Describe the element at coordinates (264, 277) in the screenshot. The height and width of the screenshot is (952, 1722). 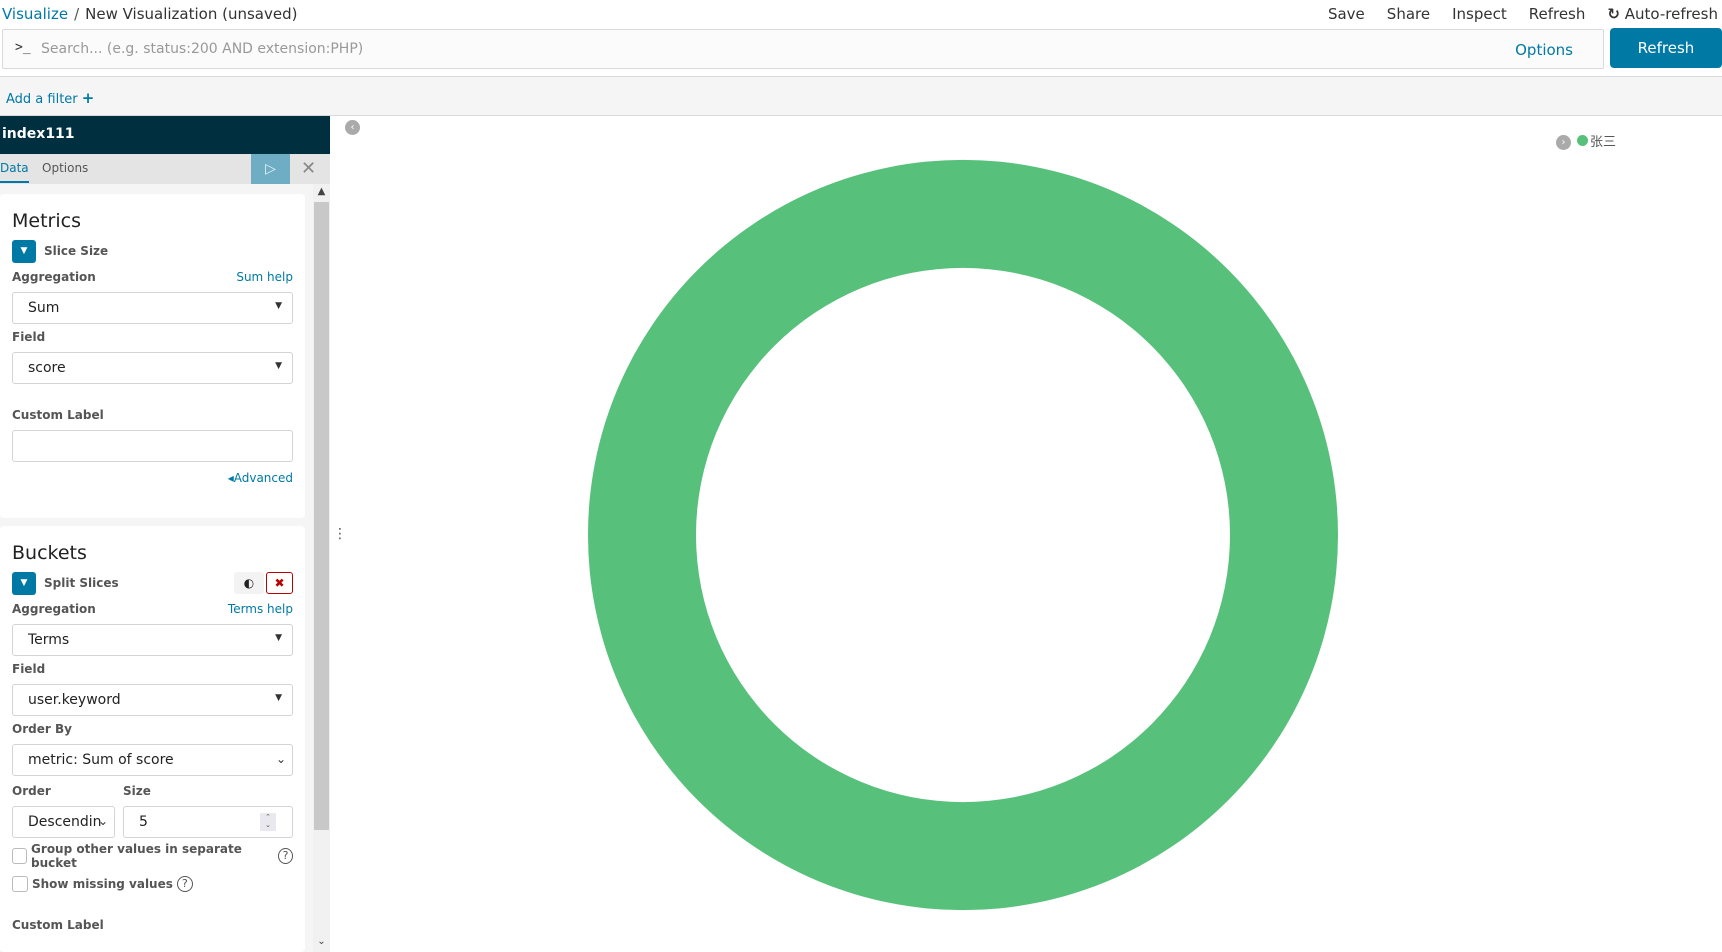
I see `sum-help-link: Sum help` at that location.